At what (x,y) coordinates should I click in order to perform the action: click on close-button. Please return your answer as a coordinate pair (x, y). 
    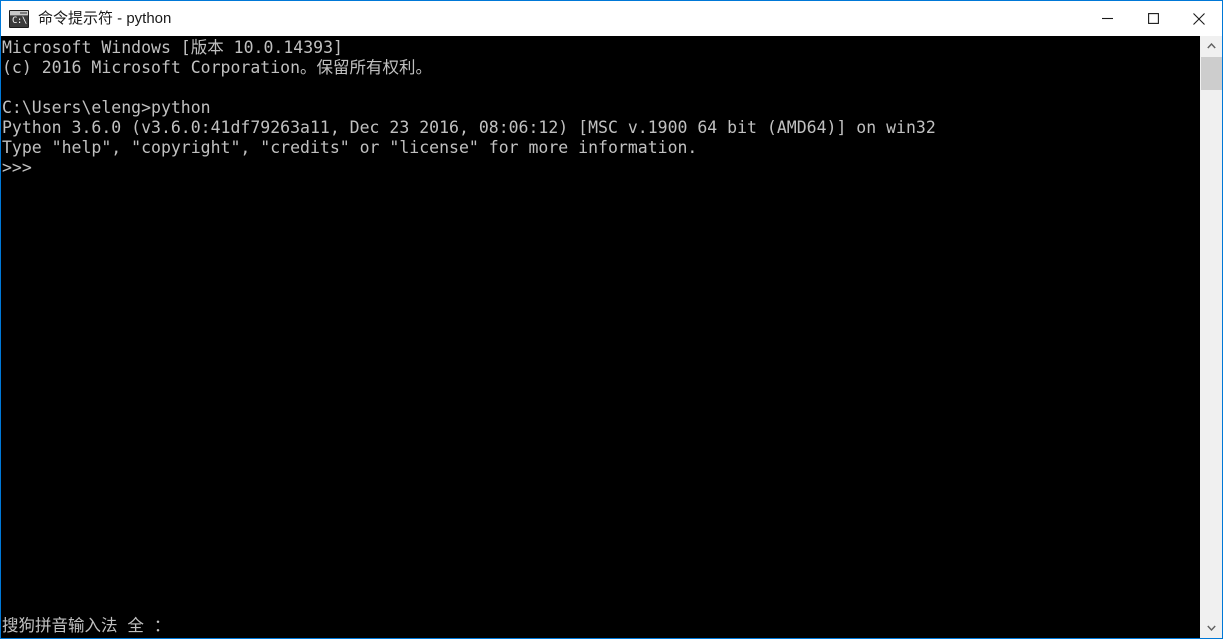
    Looking at the image, I should click on (1199, 18).